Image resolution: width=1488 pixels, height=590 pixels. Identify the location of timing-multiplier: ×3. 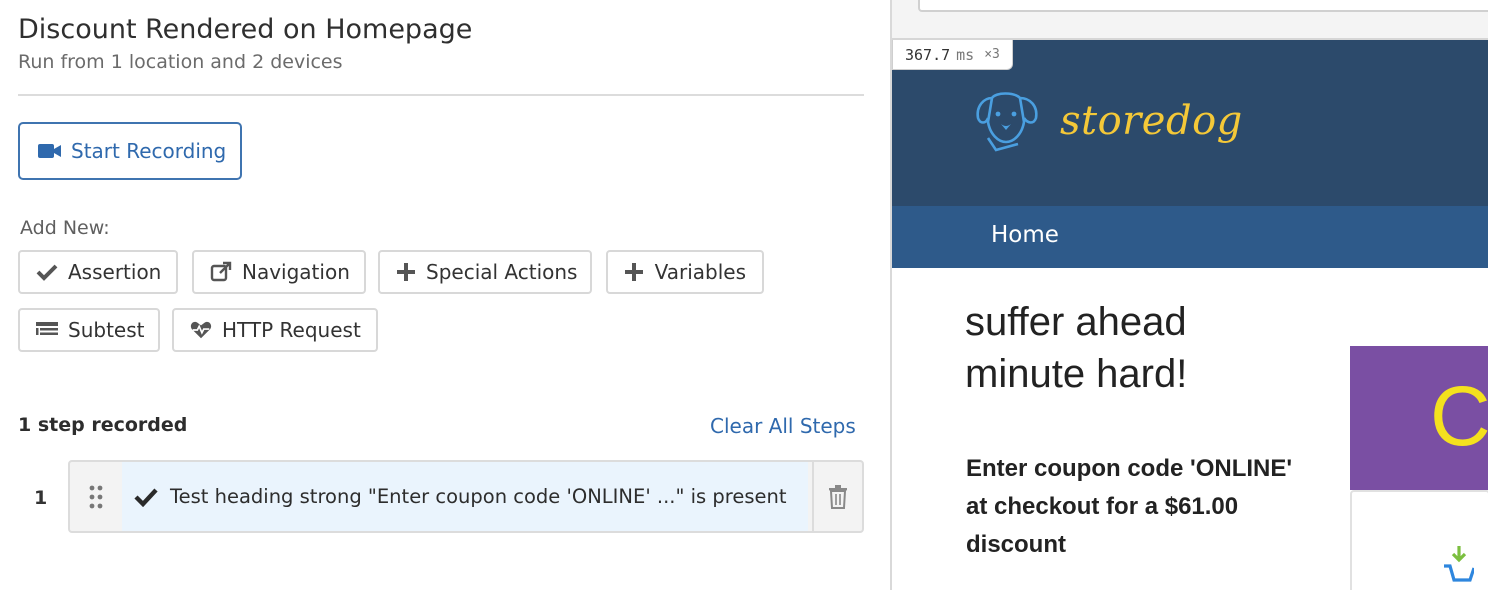
(992, 54).